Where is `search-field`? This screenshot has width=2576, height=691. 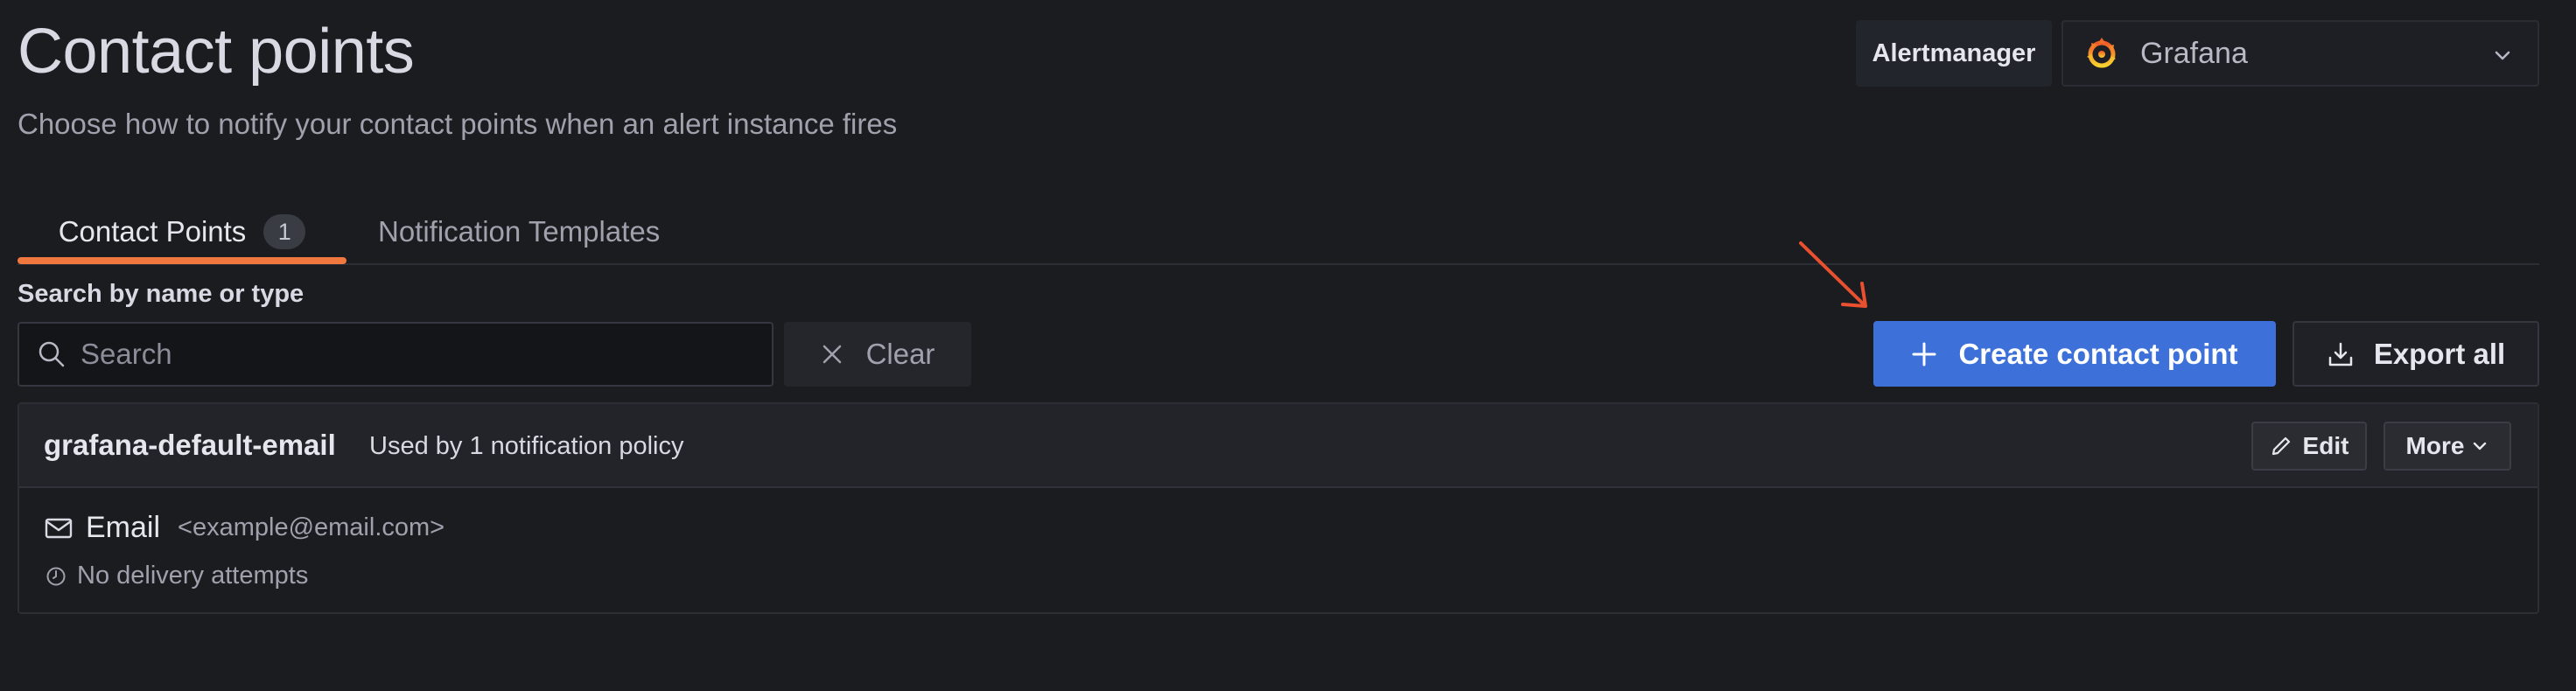 search-field is located at coordinates (396, 354).